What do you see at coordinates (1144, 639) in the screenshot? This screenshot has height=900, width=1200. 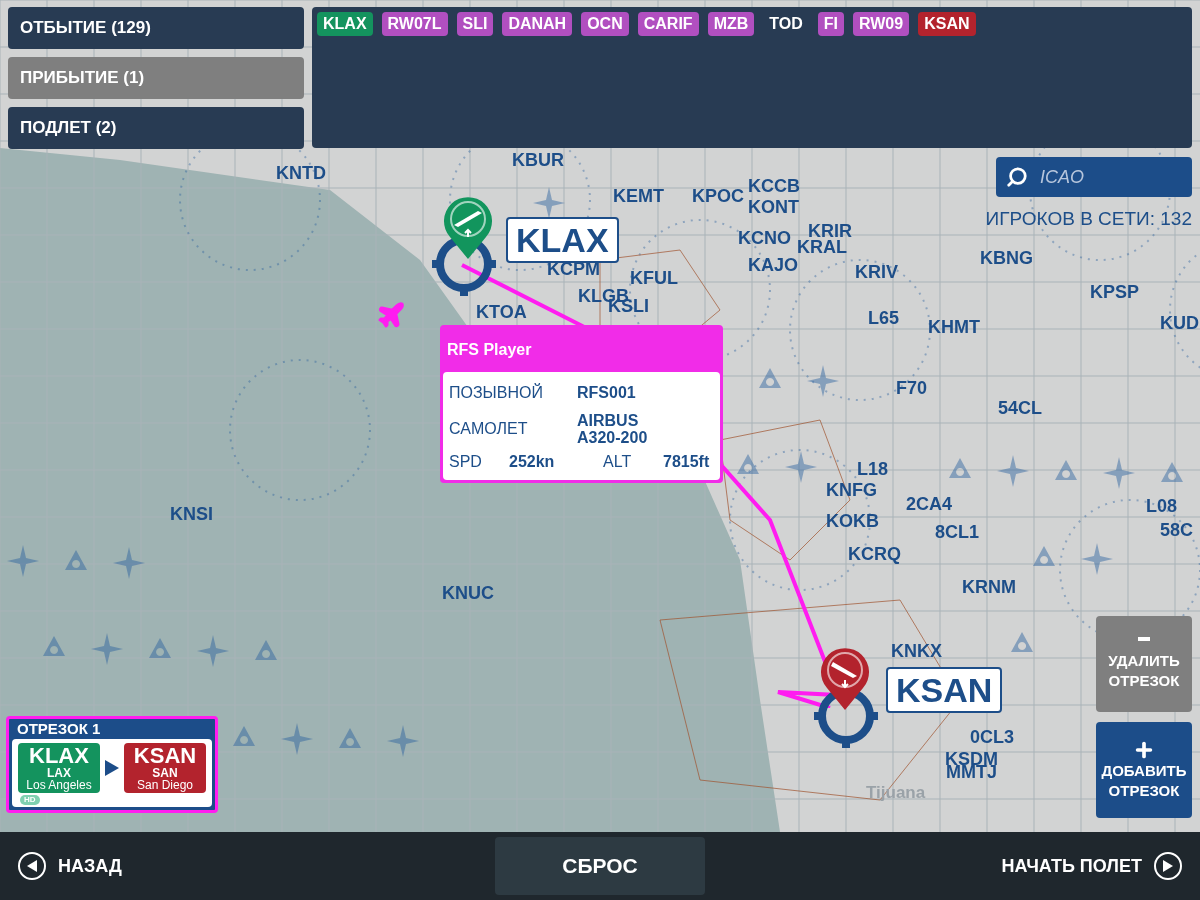 I see `minus-icon` at bounding box center [1144, 639].